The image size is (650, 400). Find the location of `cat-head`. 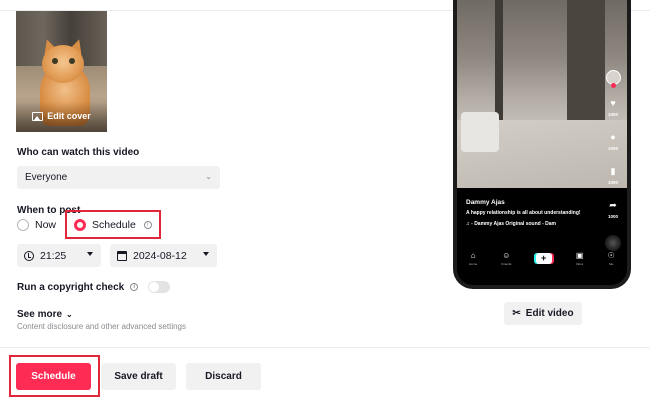

cat-head is located at coordinates (63, 64).